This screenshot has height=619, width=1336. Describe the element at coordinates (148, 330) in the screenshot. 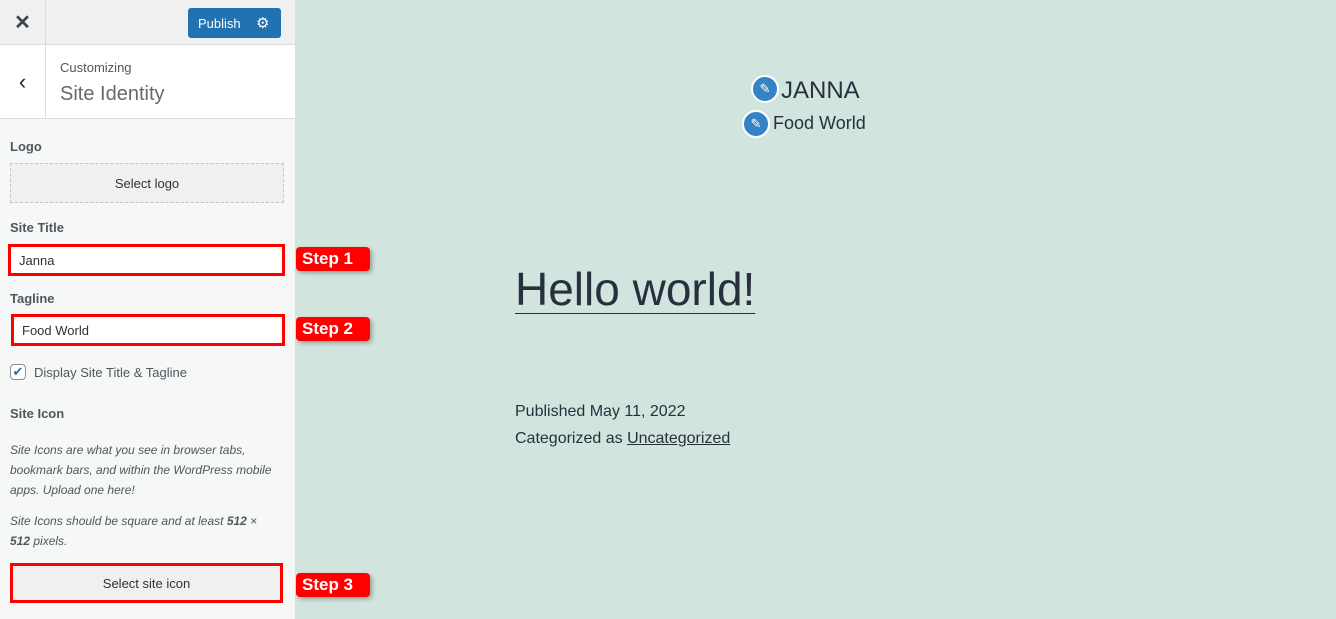

I see `tagline-input: Food World` at that location.